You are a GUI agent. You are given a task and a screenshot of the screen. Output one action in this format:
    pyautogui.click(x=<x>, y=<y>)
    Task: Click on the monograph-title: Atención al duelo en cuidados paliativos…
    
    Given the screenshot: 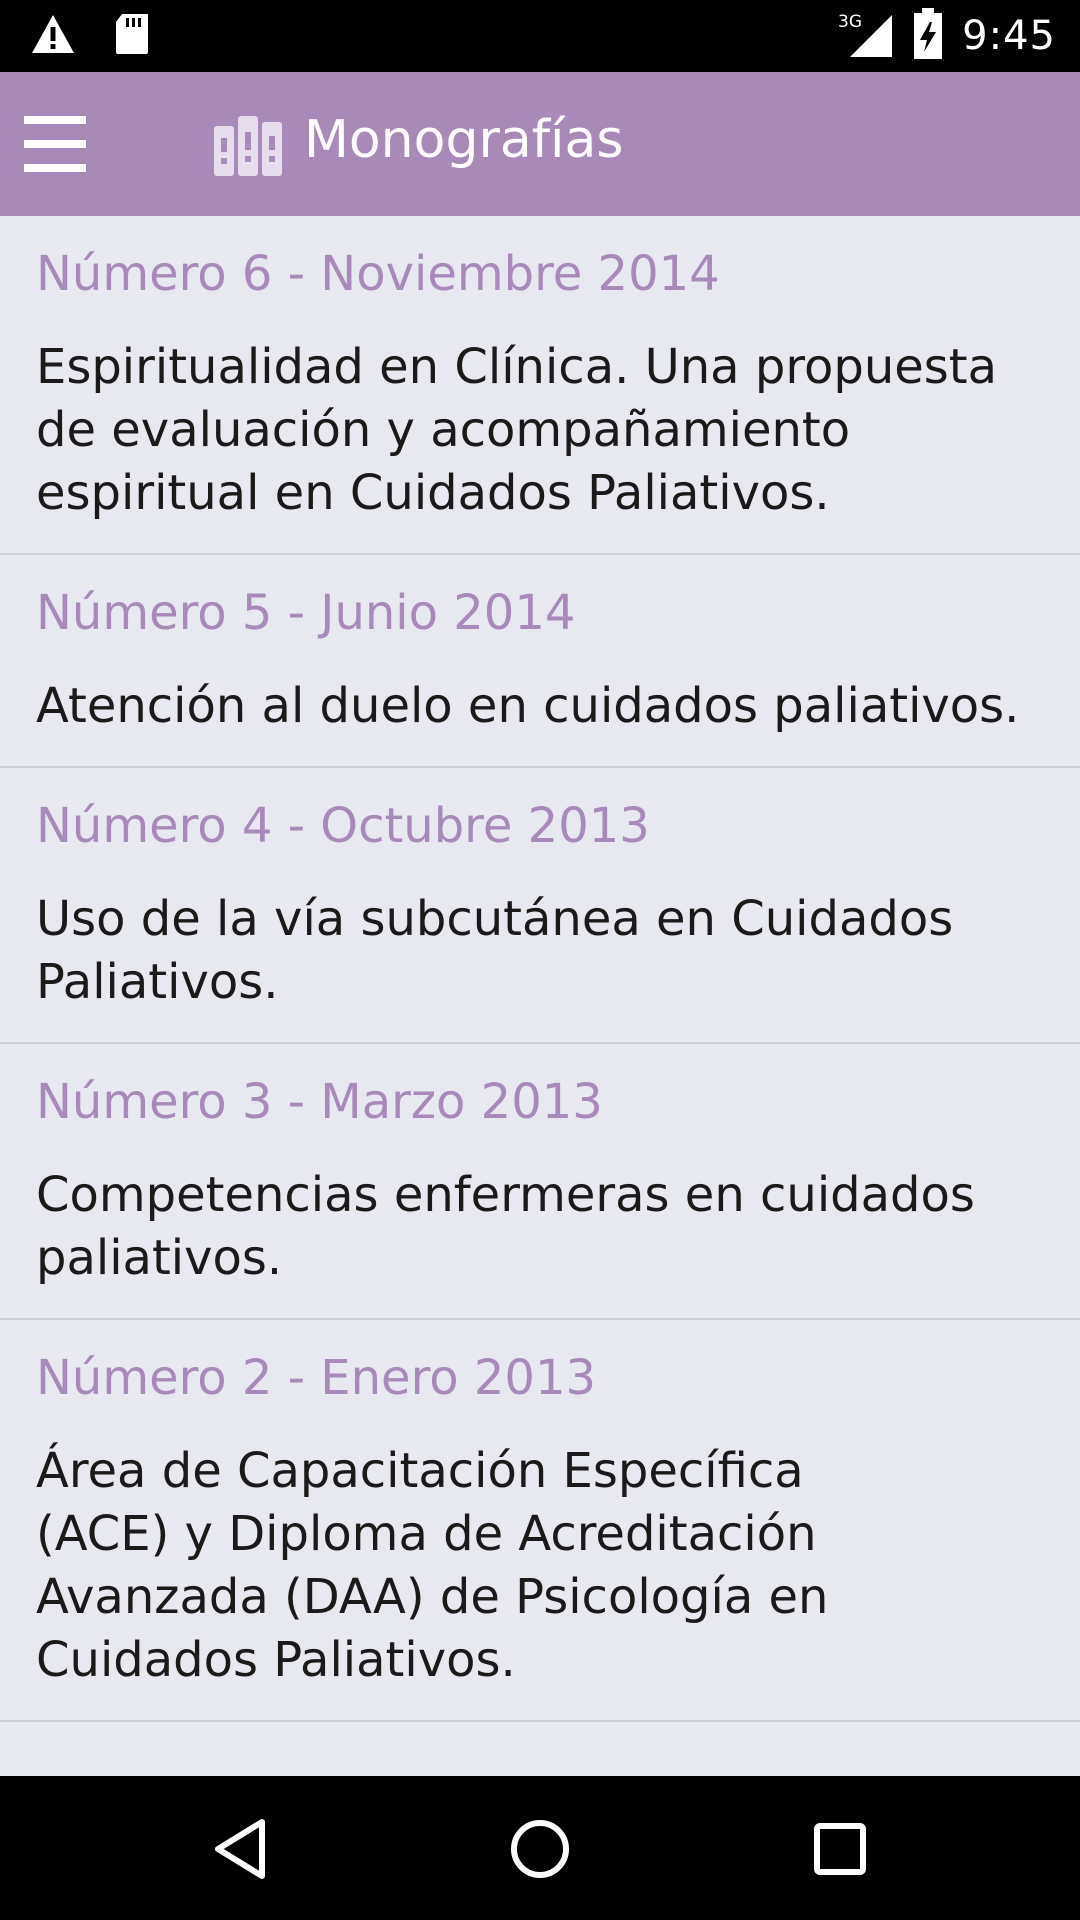 What is the action you would take?
    pyautogui.click(x=528, y=706)
    